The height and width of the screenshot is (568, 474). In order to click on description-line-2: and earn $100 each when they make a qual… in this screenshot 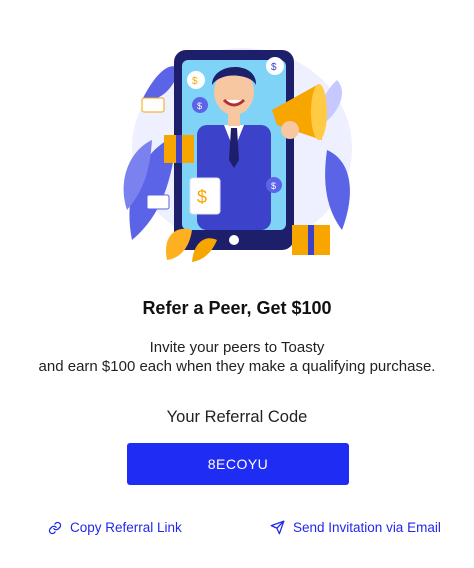, I will do `click(237, 366)`.